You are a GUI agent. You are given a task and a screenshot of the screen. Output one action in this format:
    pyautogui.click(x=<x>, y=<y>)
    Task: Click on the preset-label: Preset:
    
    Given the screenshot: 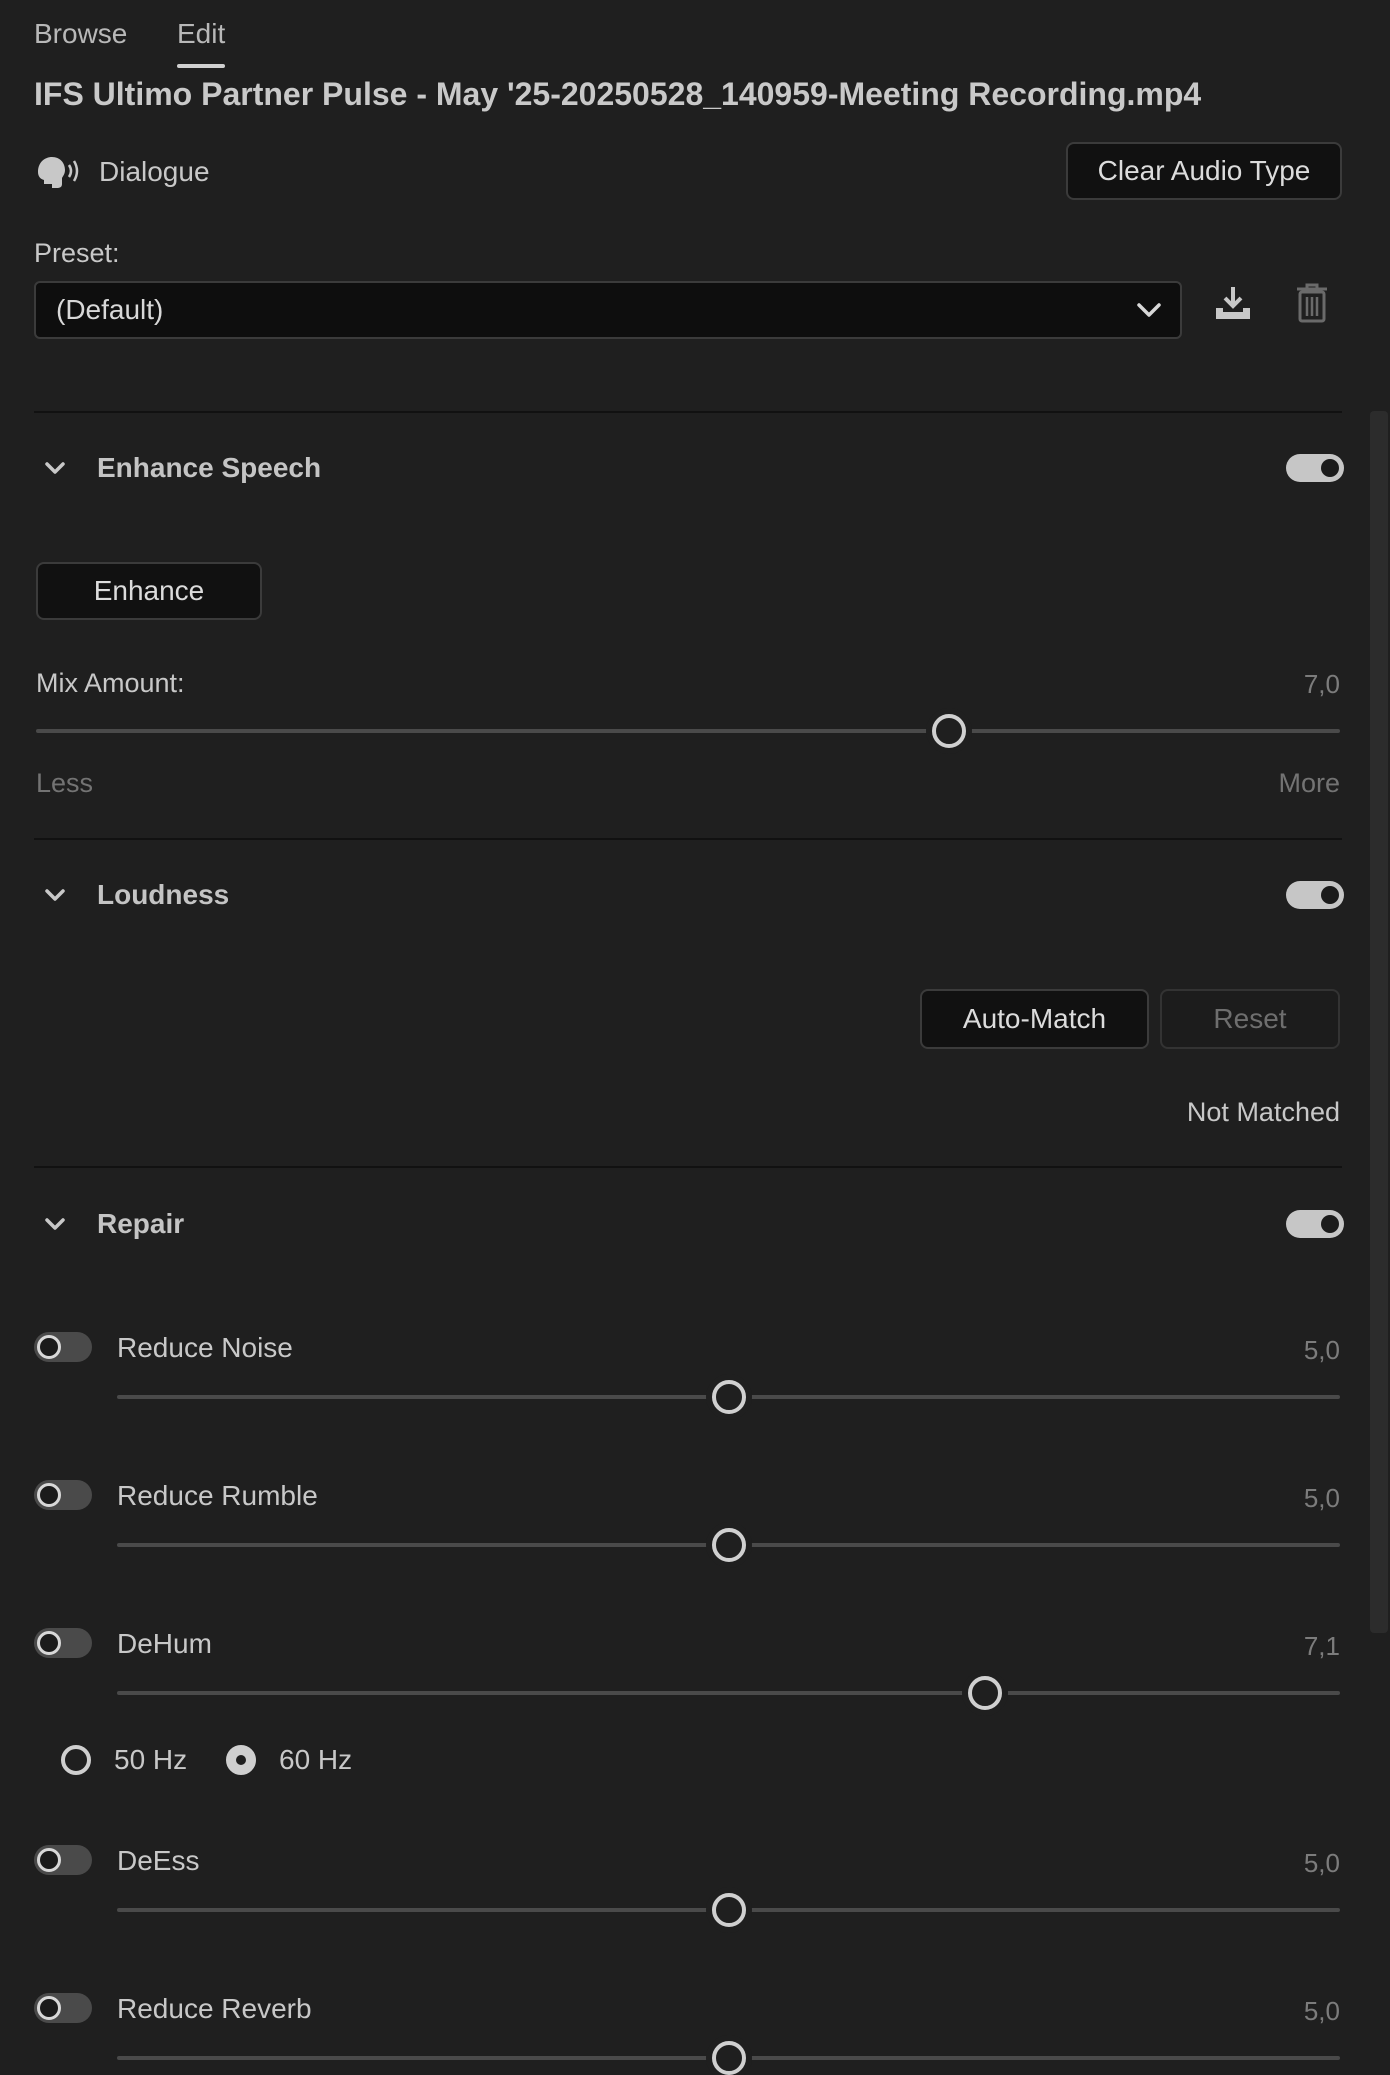 What is the action you would take?
    pyautogui.click(x=77, y=253)
    